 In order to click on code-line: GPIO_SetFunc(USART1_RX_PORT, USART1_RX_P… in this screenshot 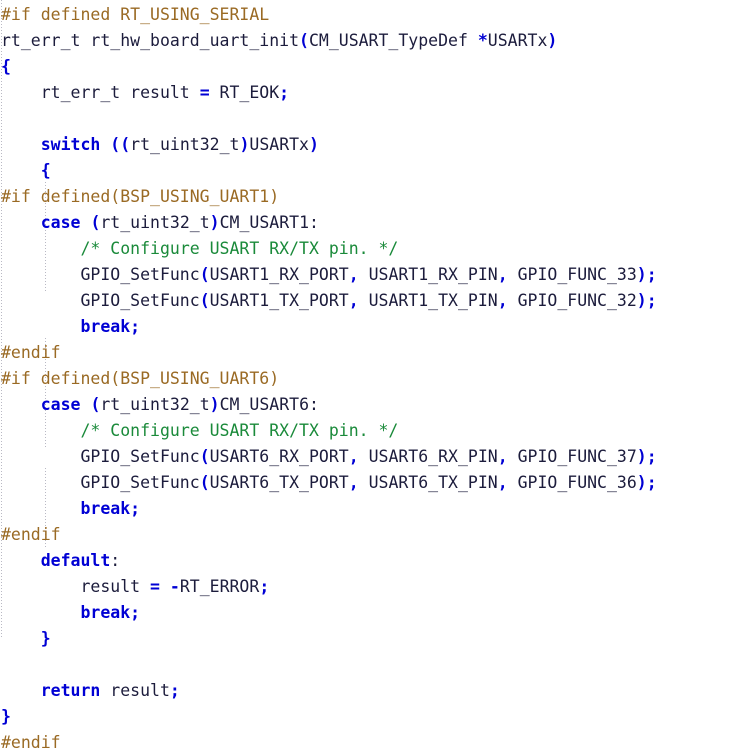, I will do `click(371, 275)`.